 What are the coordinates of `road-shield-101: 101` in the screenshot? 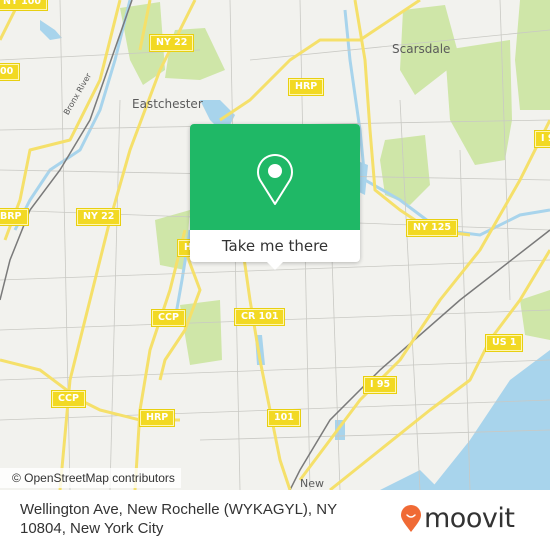 It's located at (284, 418).